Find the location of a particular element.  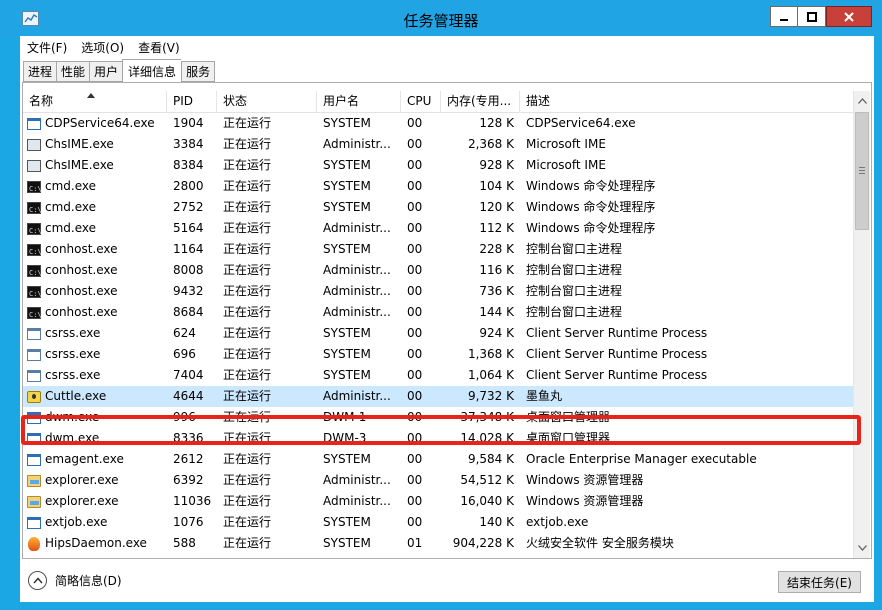

cell-desc: Windows 命令处理程序 is located at coordinates (591, 186).